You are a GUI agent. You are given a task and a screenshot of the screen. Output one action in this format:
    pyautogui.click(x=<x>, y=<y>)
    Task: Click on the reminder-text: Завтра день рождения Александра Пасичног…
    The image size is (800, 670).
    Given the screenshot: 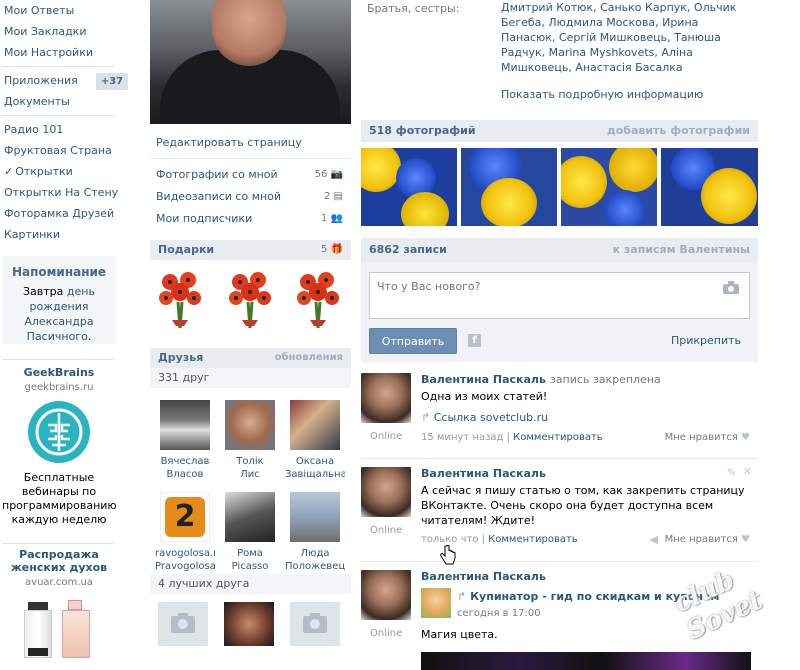 What is the action you would take?
    pyautogui.click(x=59, y=314)
    